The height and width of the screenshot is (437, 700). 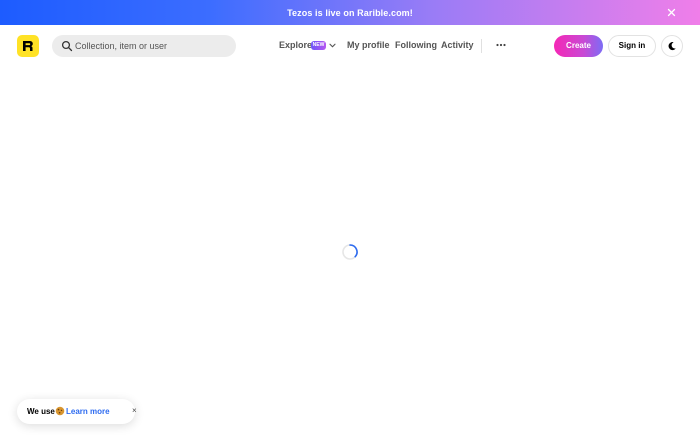 I want to click on learn-more-link: Learn more, so click(x=88, y=411).